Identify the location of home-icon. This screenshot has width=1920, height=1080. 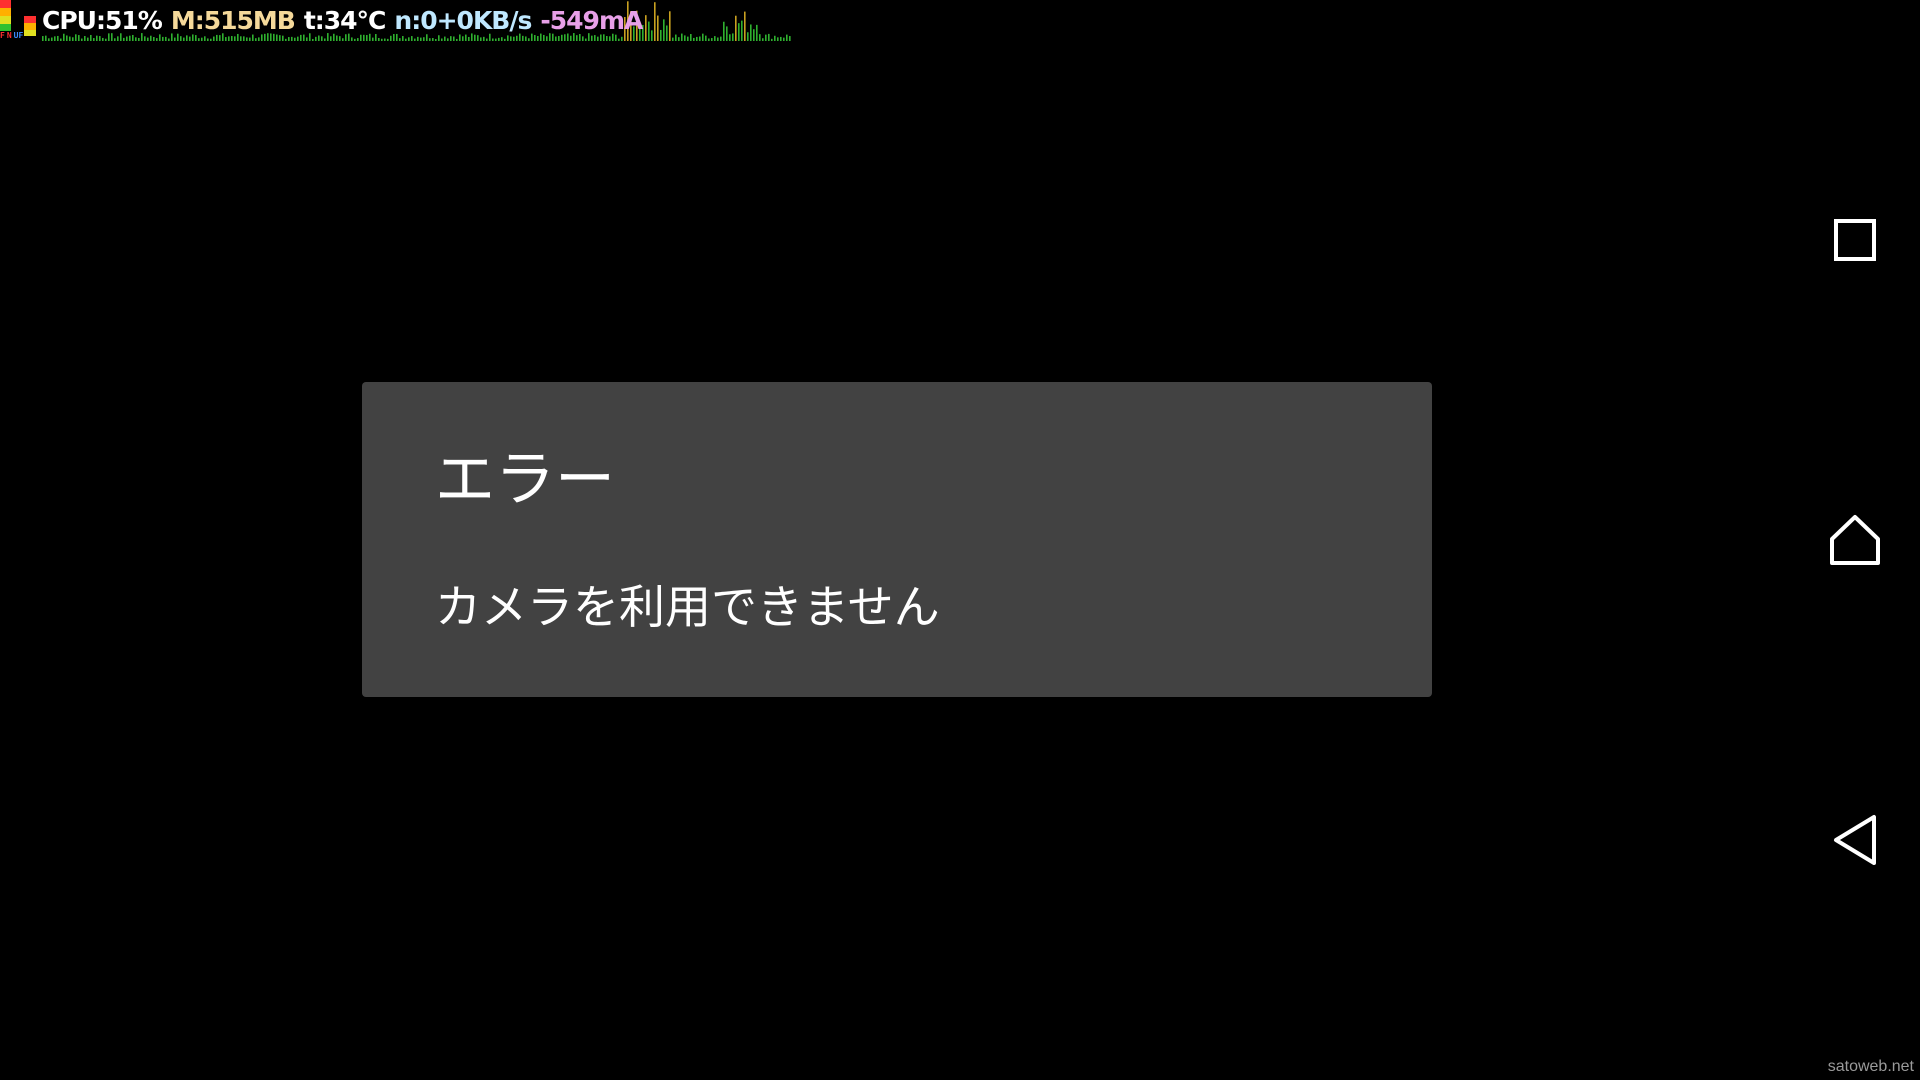
(1855, 540).